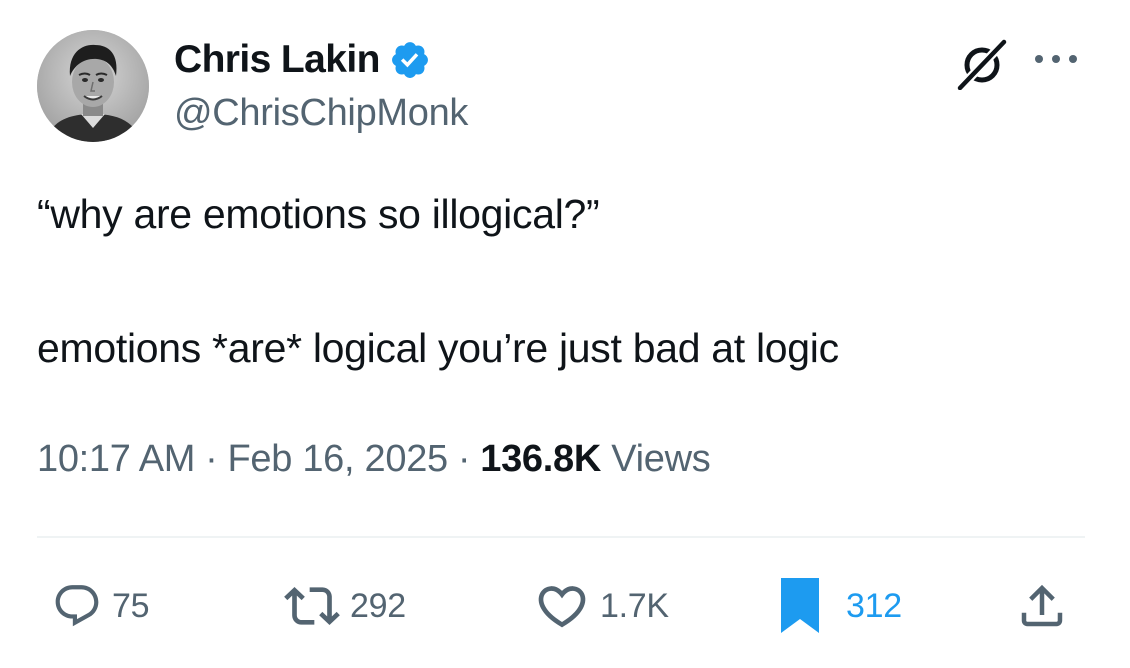 The width and height of the screenshot is (1130, 668). What do you see at coordinates (321, 113) in the screenshot?
I see `author-handle: @ChrisChipMonk` at bounding box center [321, 113].